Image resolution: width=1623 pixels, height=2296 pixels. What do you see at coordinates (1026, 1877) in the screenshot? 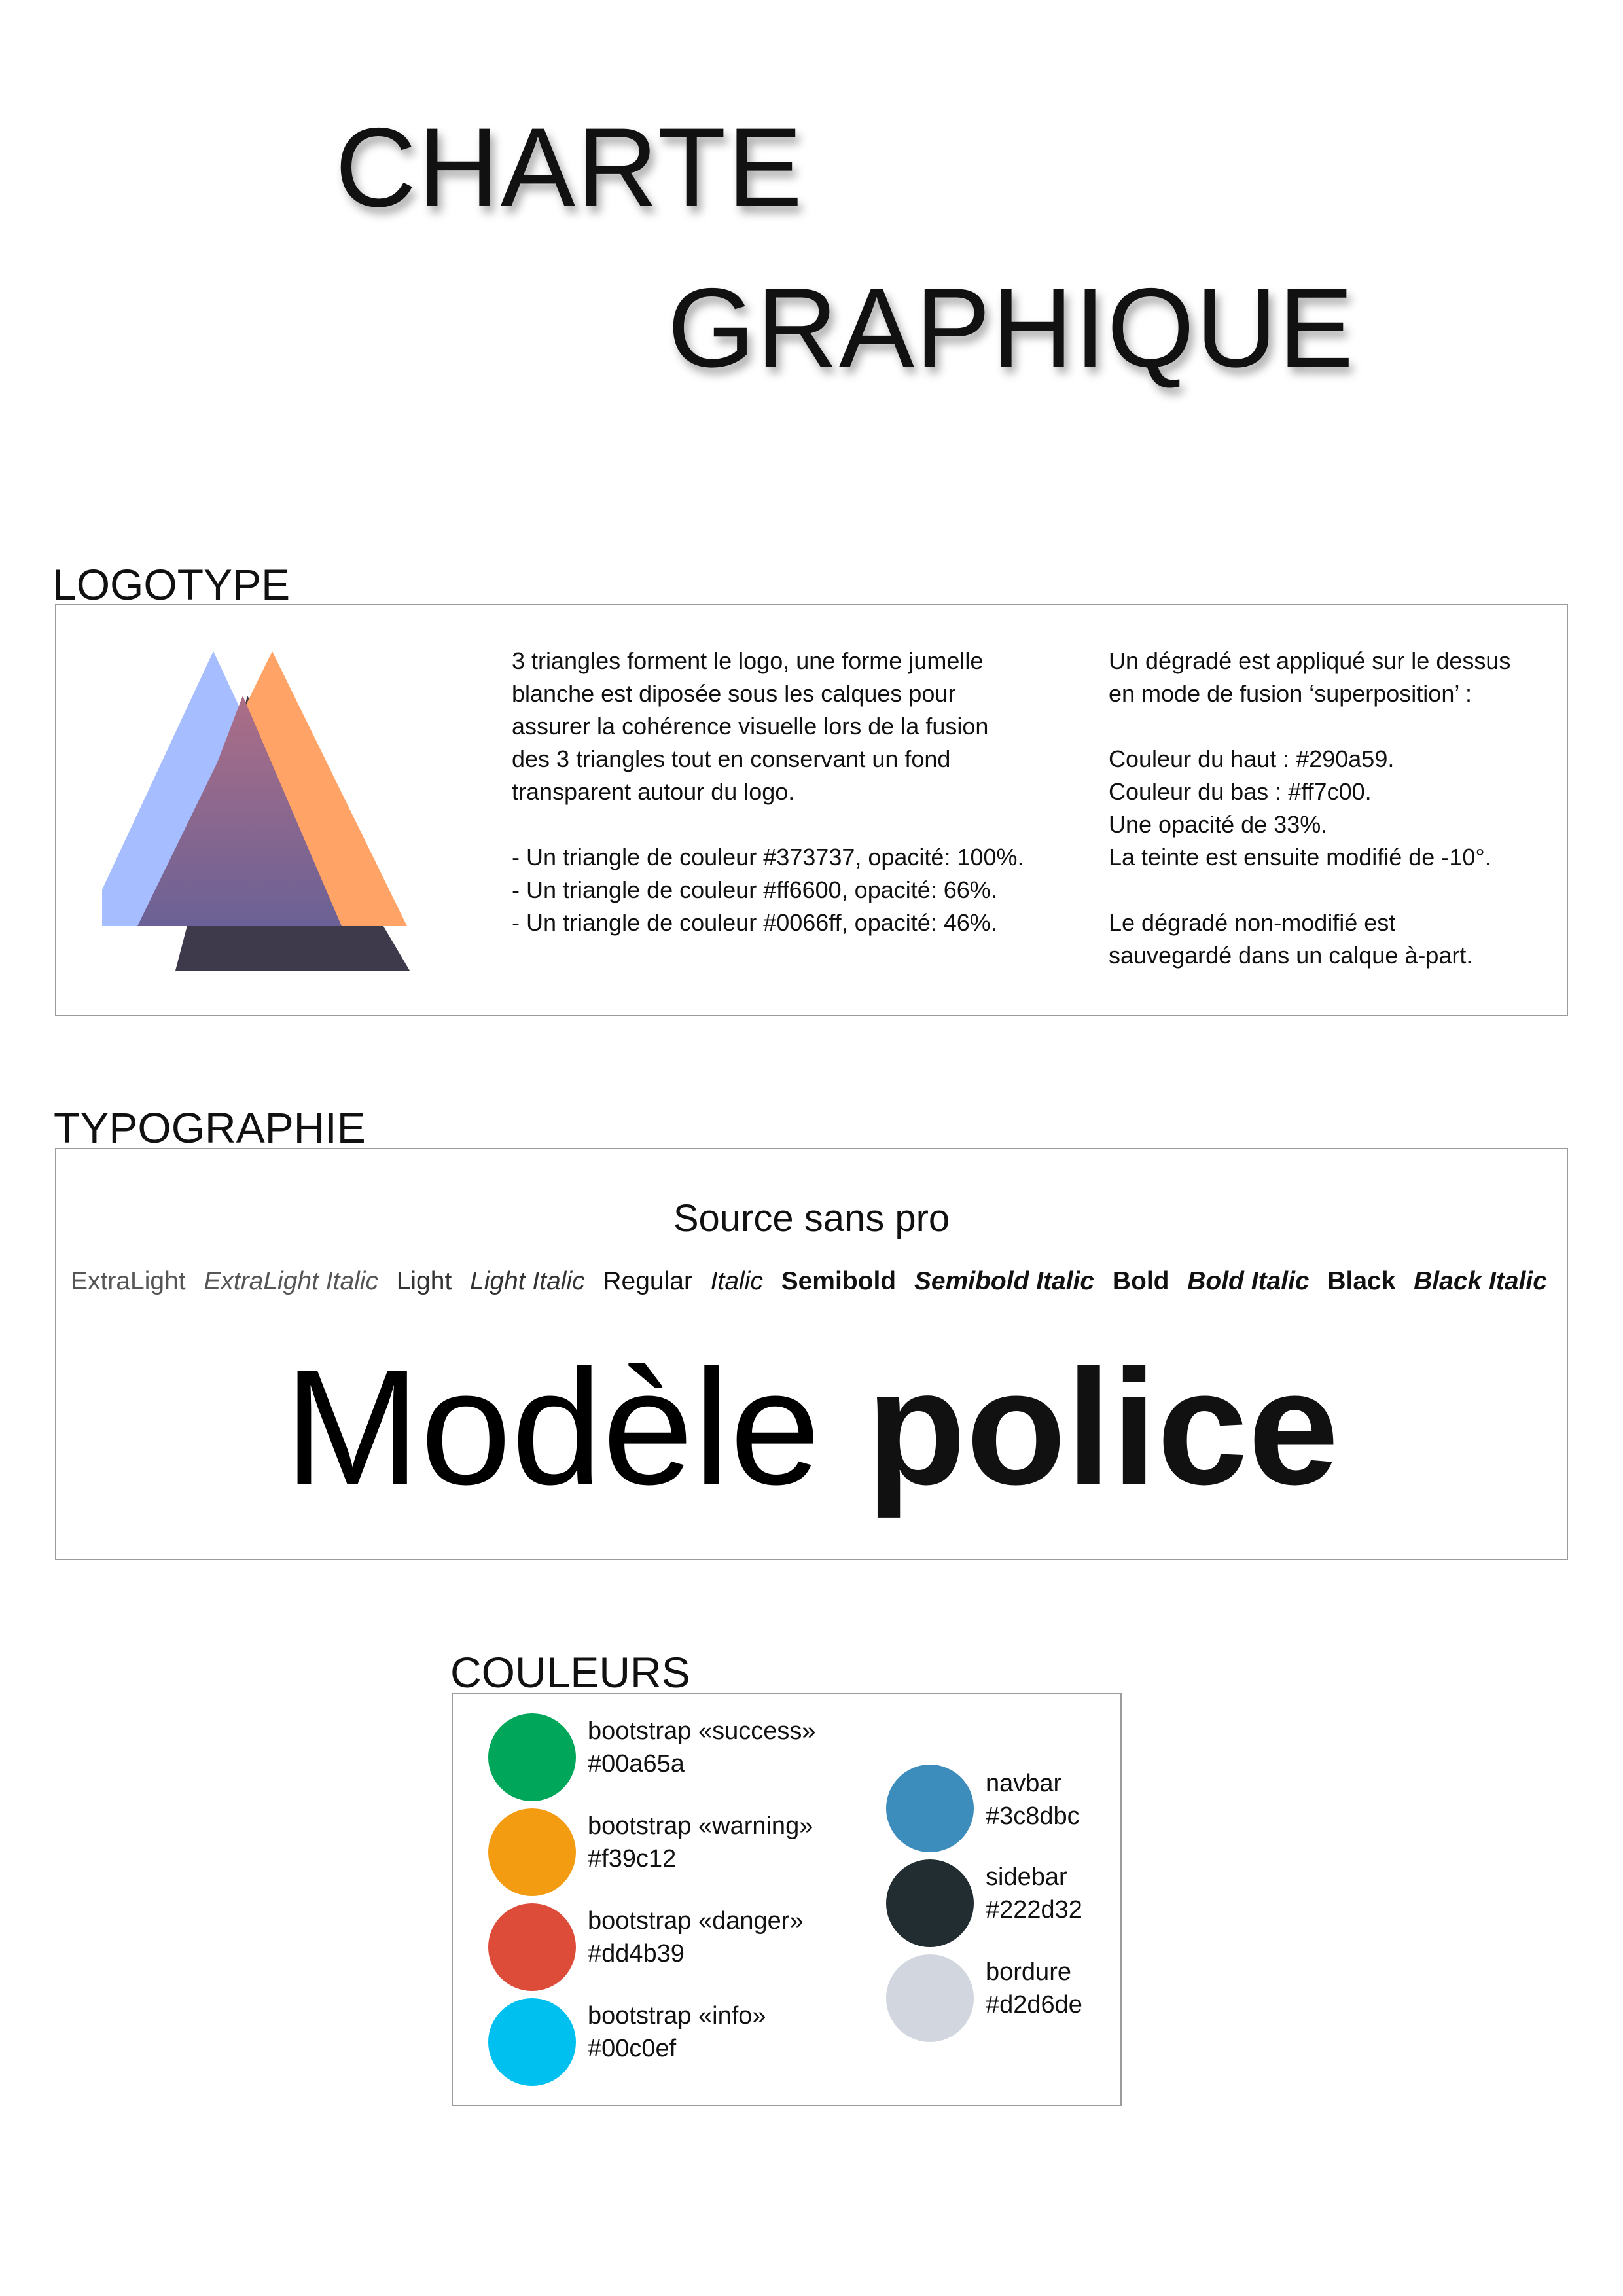
I see `swatch-sidebar-name: sidebar` at bounding box center [1026, 1877].